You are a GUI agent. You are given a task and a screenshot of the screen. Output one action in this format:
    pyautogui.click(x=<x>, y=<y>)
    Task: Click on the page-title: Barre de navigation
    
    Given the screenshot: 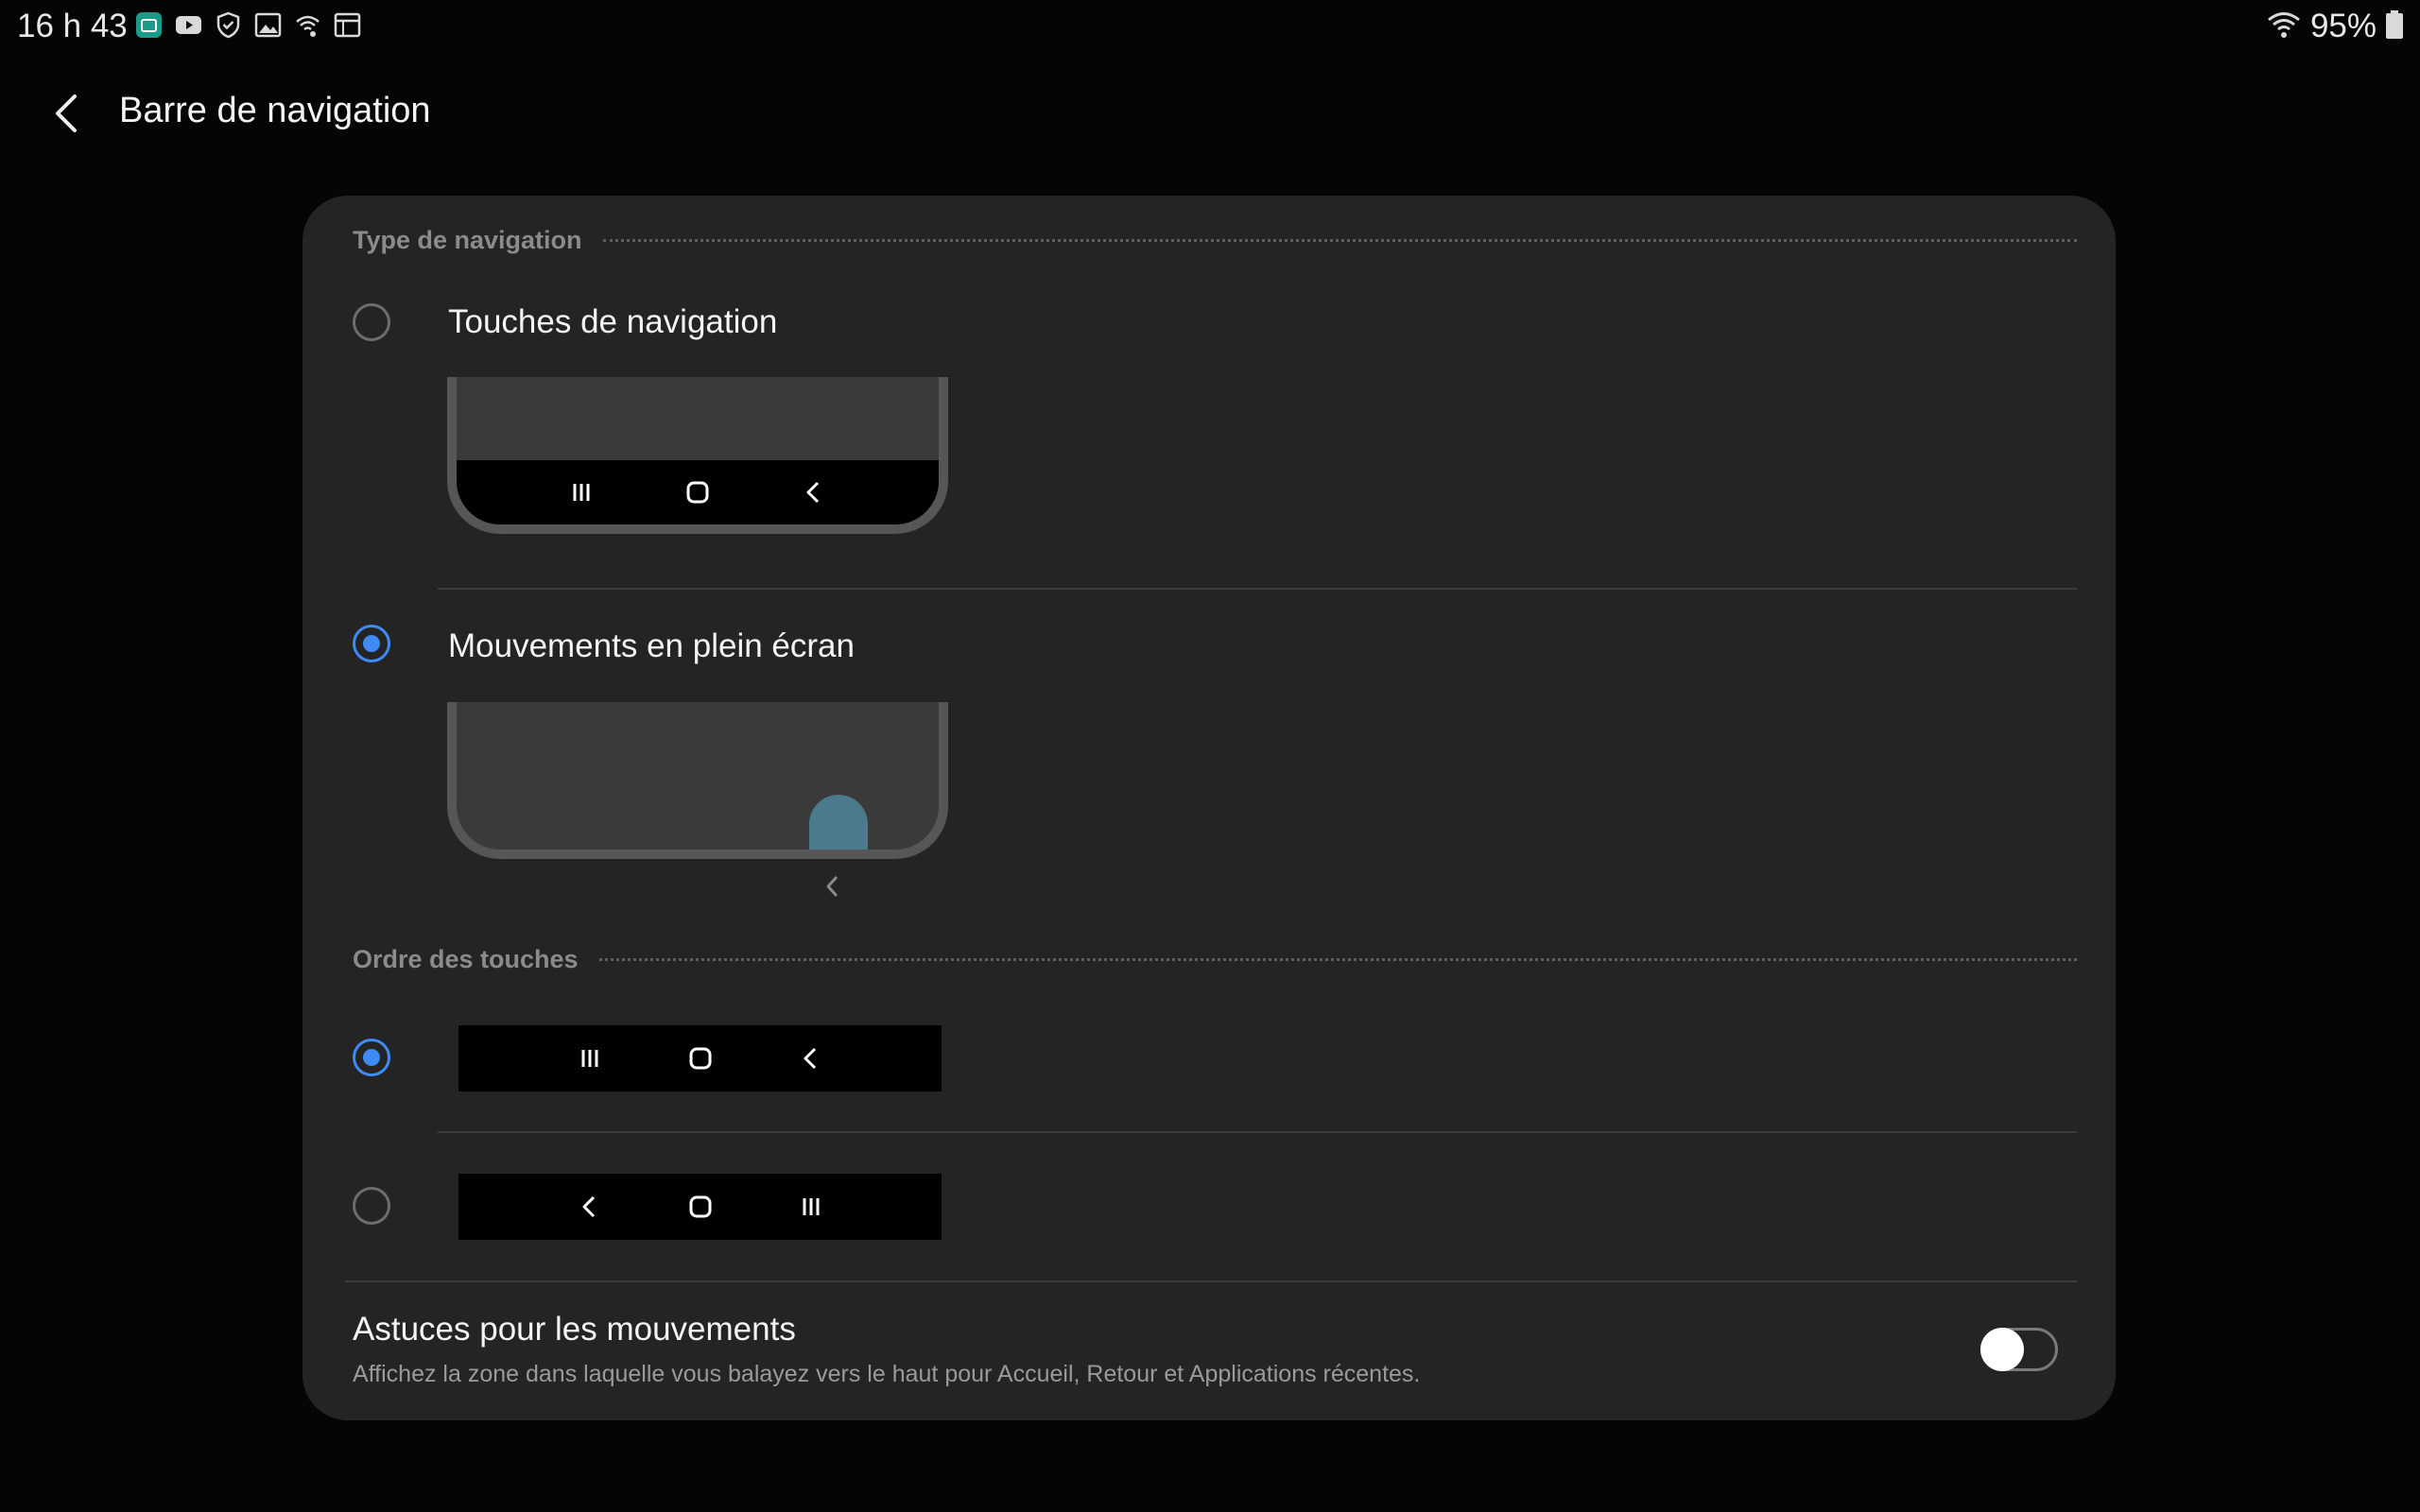 What is the action you would take?
    pyautogui.click(x=275, y=110)
    